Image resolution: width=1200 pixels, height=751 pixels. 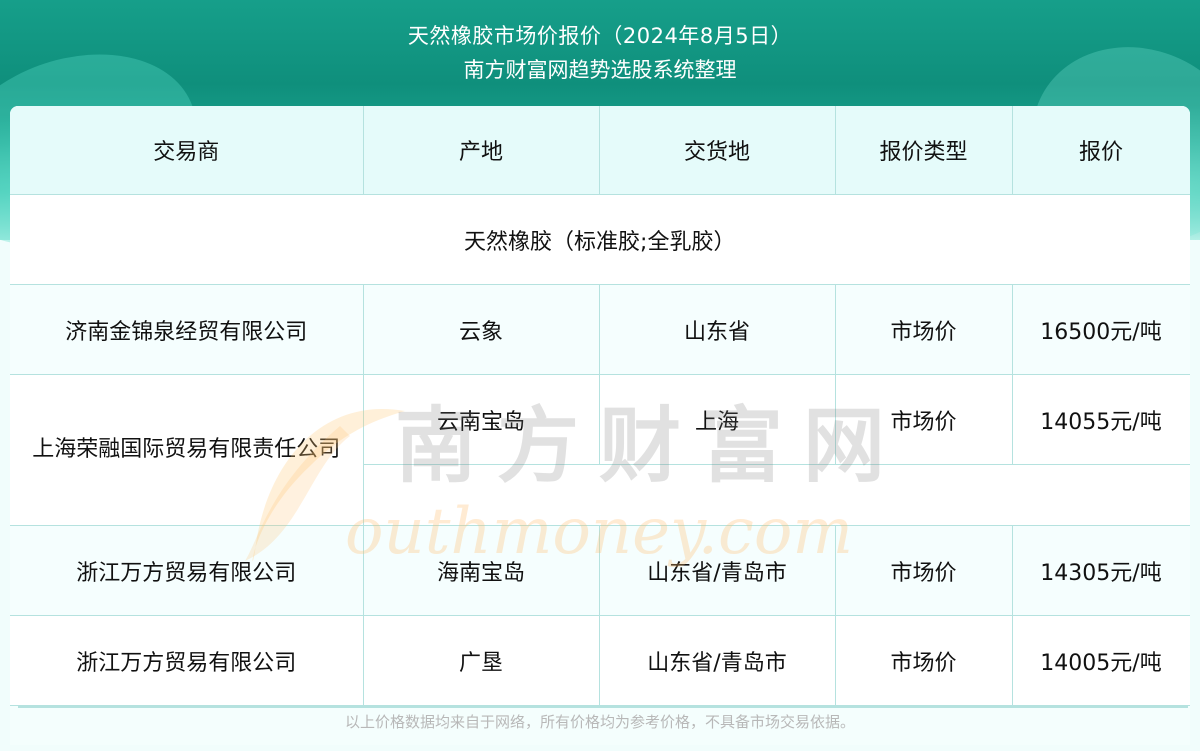 What do you see at coordinates (1100, 570) in the screenshot?
I see `cell-price: 14305元/吨` at bounding box center [1100, 570].